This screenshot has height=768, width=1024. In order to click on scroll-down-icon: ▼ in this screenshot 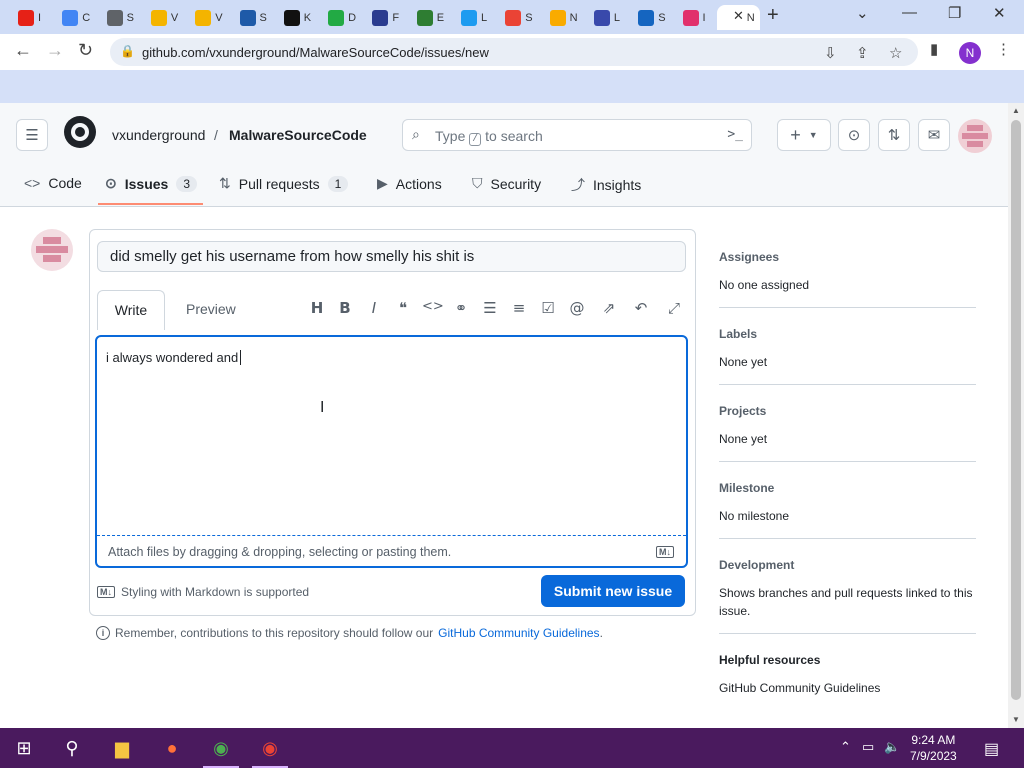, I will do `click(1016, 719)`.